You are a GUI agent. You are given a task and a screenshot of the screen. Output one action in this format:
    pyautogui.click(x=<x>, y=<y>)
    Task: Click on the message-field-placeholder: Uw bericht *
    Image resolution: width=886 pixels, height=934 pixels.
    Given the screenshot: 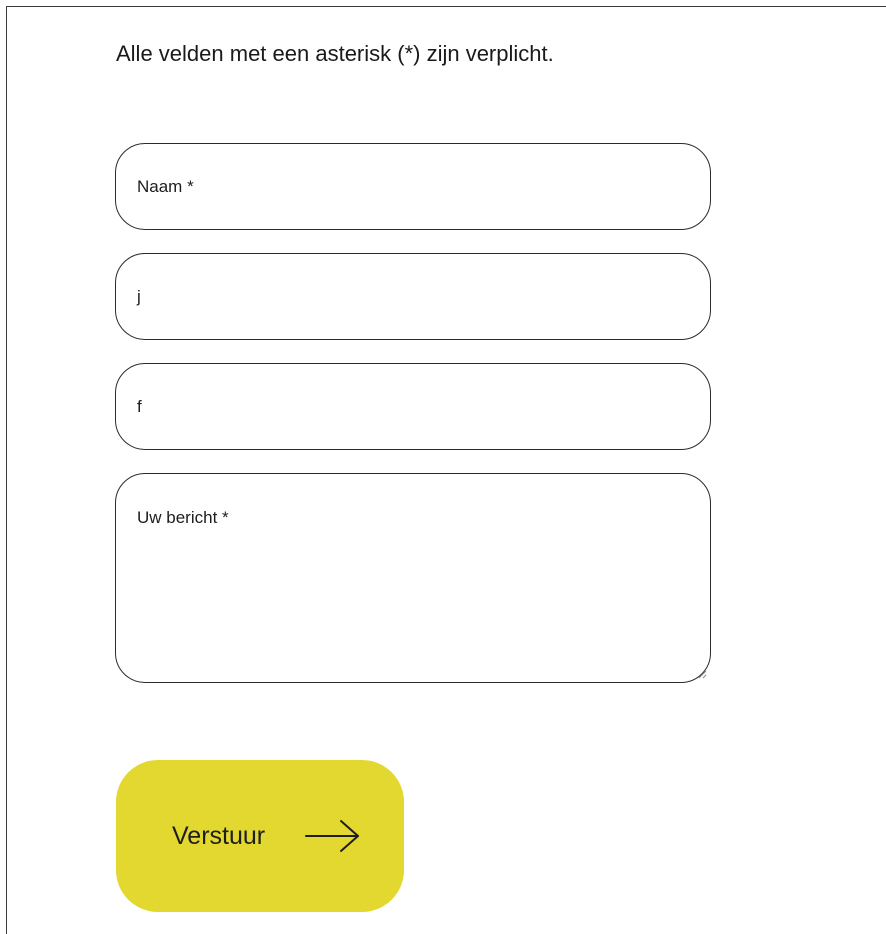 What is the action you would take?
    pyautogui.click(x=183, y=517)
    